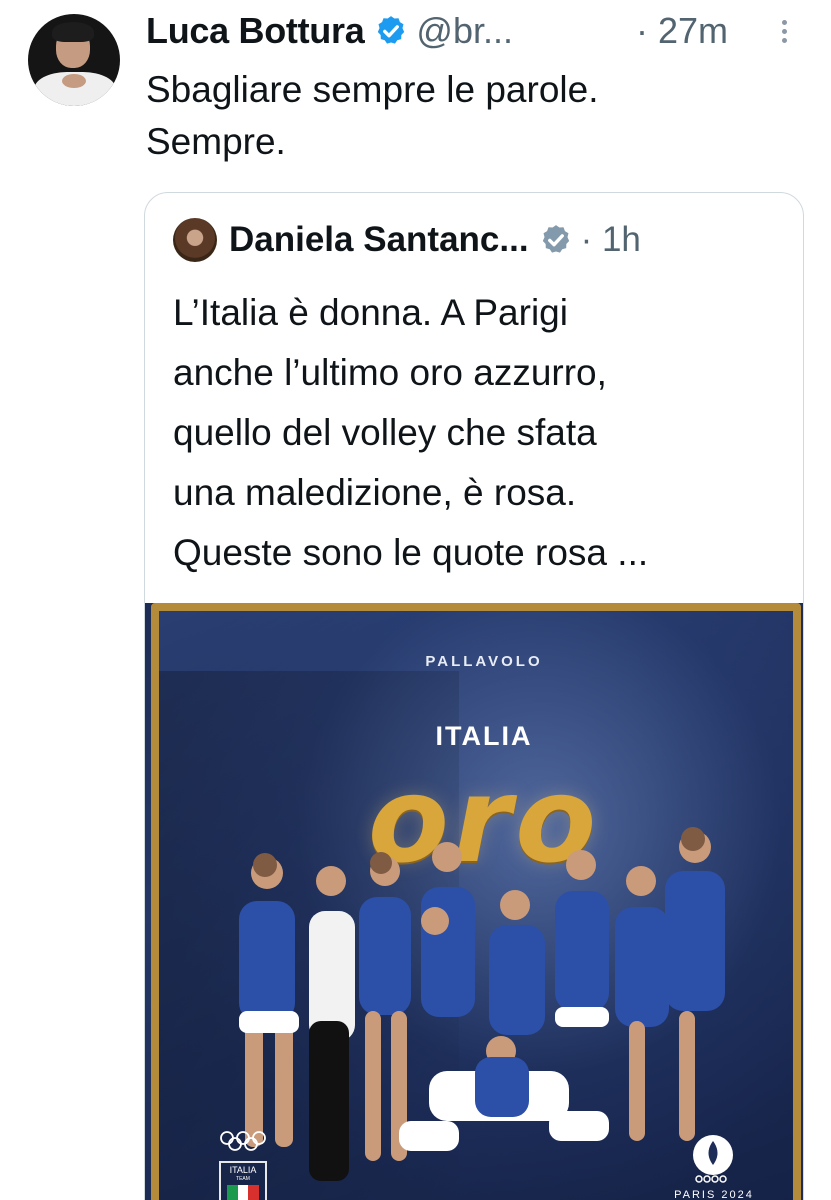 This screenshot has height=1200, width=831. I want to click on poster-country-label: ITALIA, so click(484, 736).